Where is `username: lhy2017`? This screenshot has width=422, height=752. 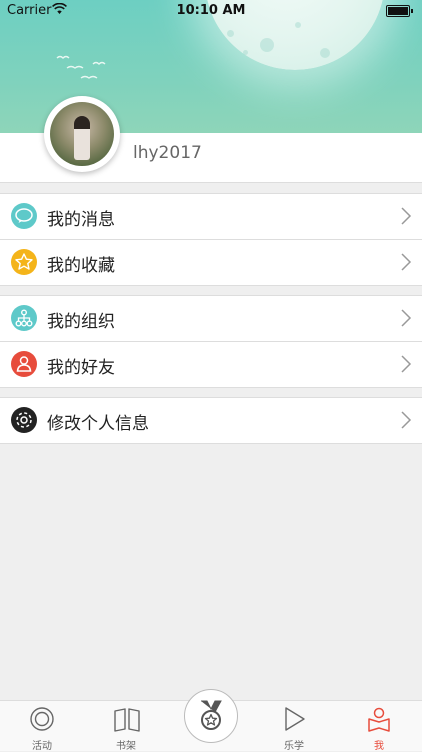
username: lhy2017 is located at coordinates (167, 153).